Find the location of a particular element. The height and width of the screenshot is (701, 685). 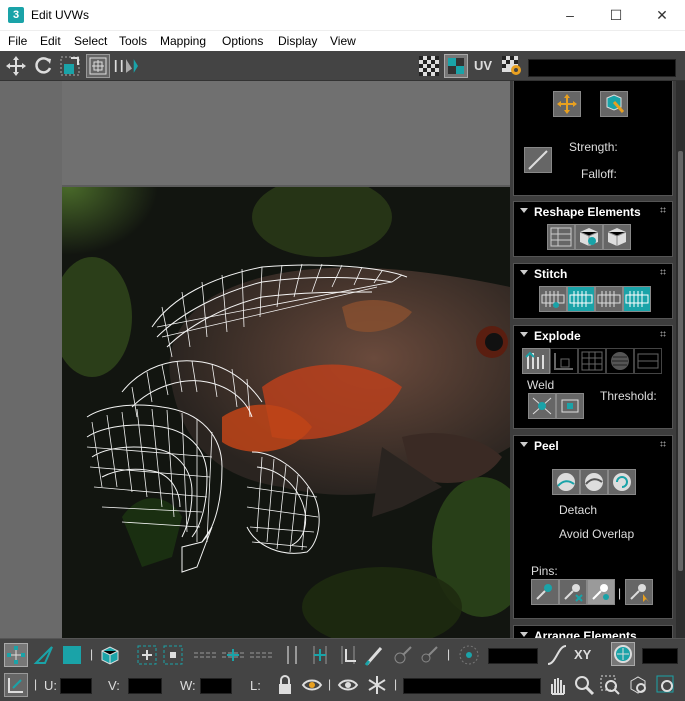

close-button: ✕ is located at coordinates (662, 15).